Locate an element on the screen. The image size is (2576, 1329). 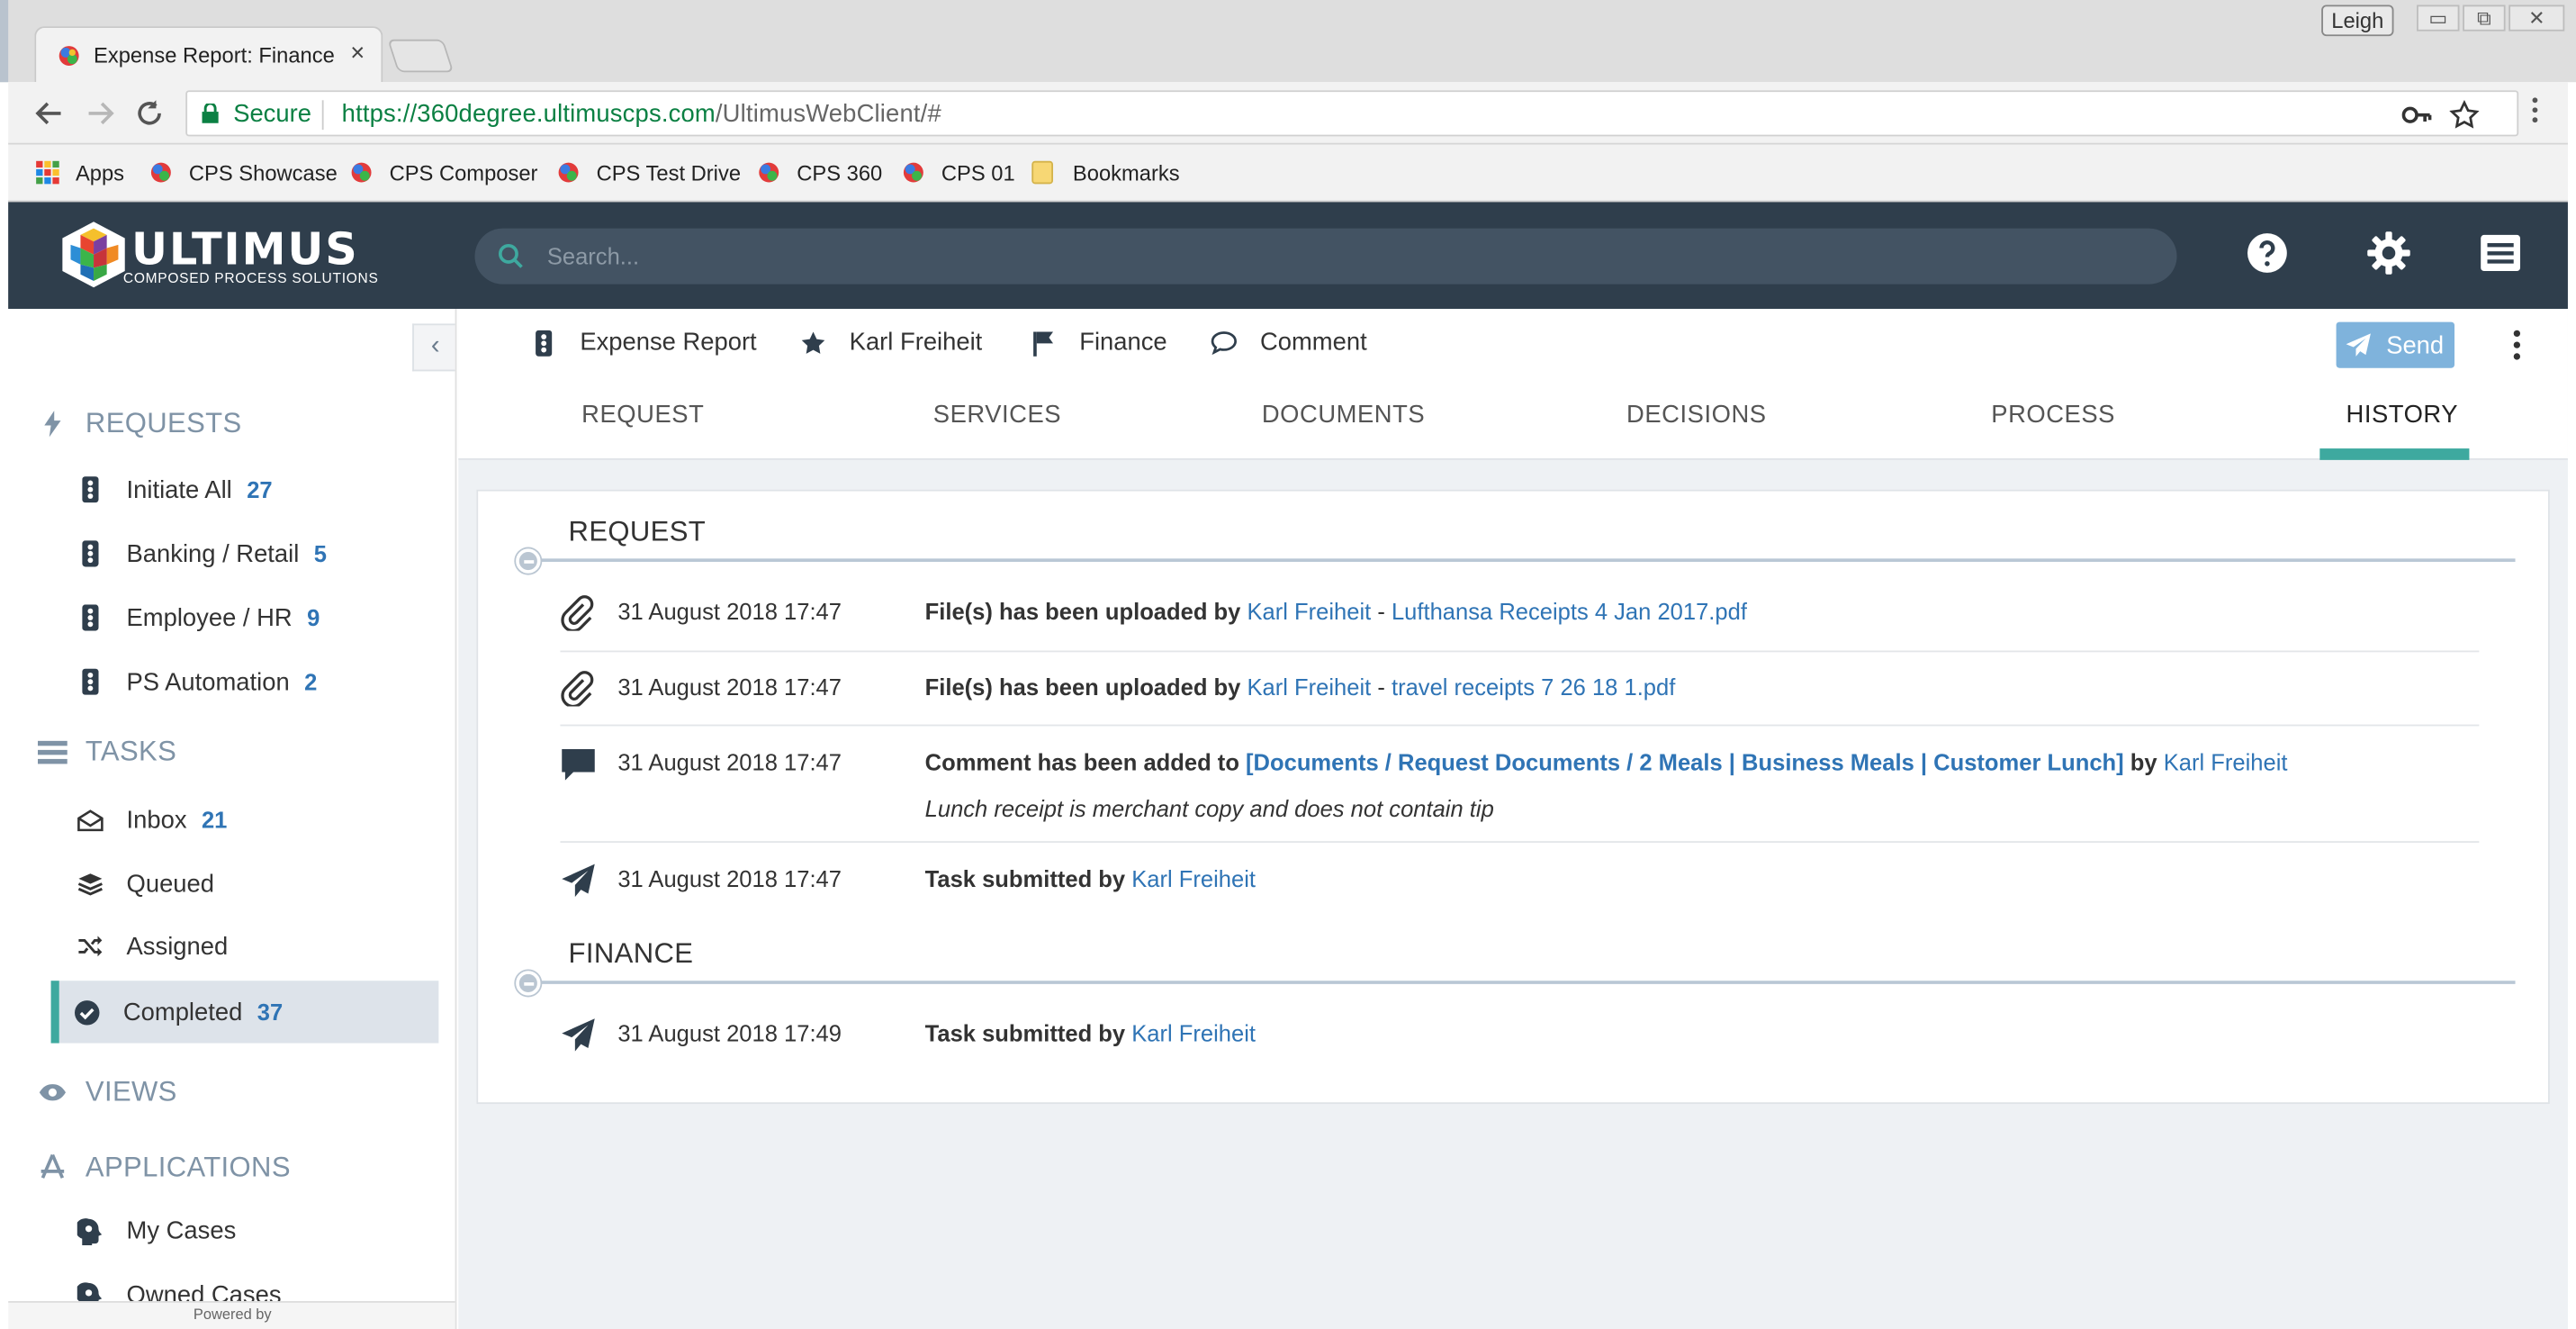
case-user: Karl Freiheit is located at coordinates (891, 343).